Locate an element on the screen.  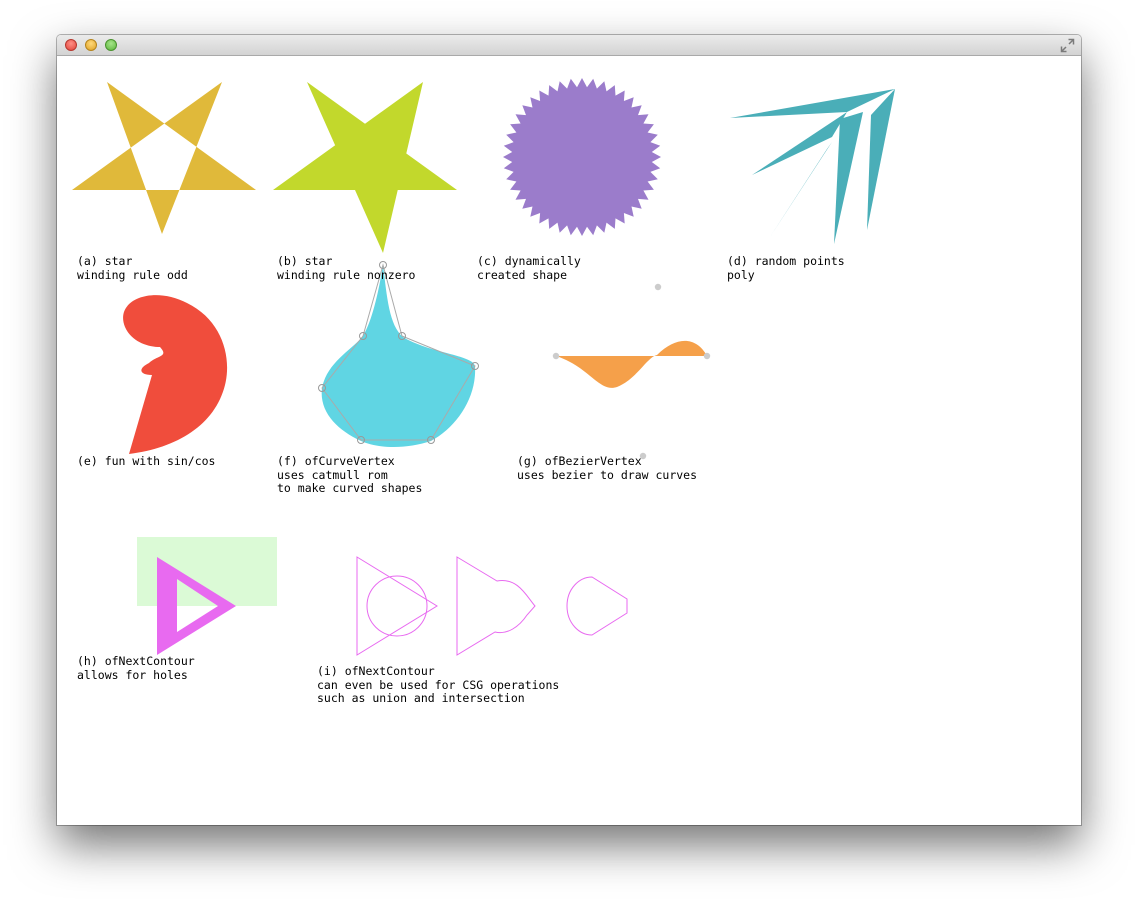
caption-h: (h) ofNextContour allows for holes is located at coordinates (136, 668).